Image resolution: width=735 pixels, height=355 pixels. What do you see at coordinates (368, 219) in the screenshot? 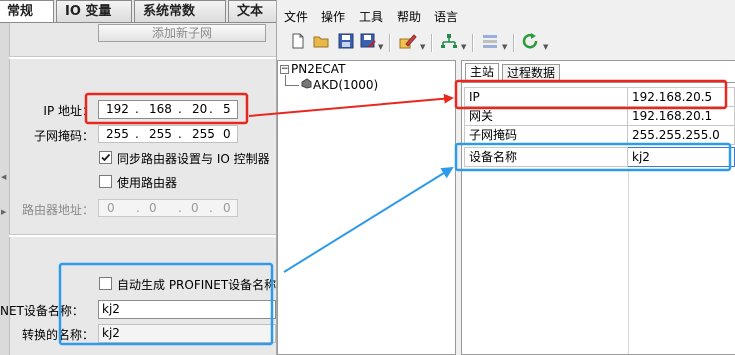
I see `blue-arrow` at bounding box center [368, 219].